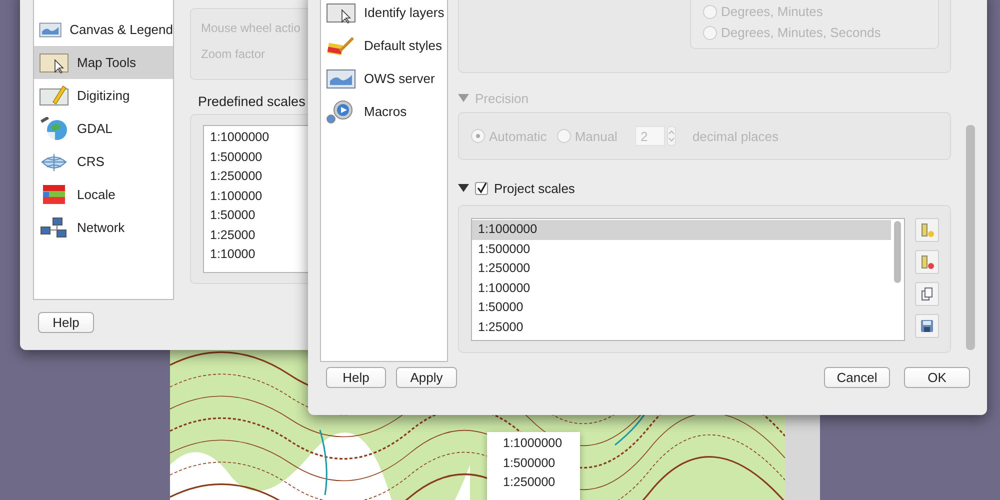 This screenshot has height=500, width=1000. I want to click on sidebar-item: Identify layers, so click(384, 14).